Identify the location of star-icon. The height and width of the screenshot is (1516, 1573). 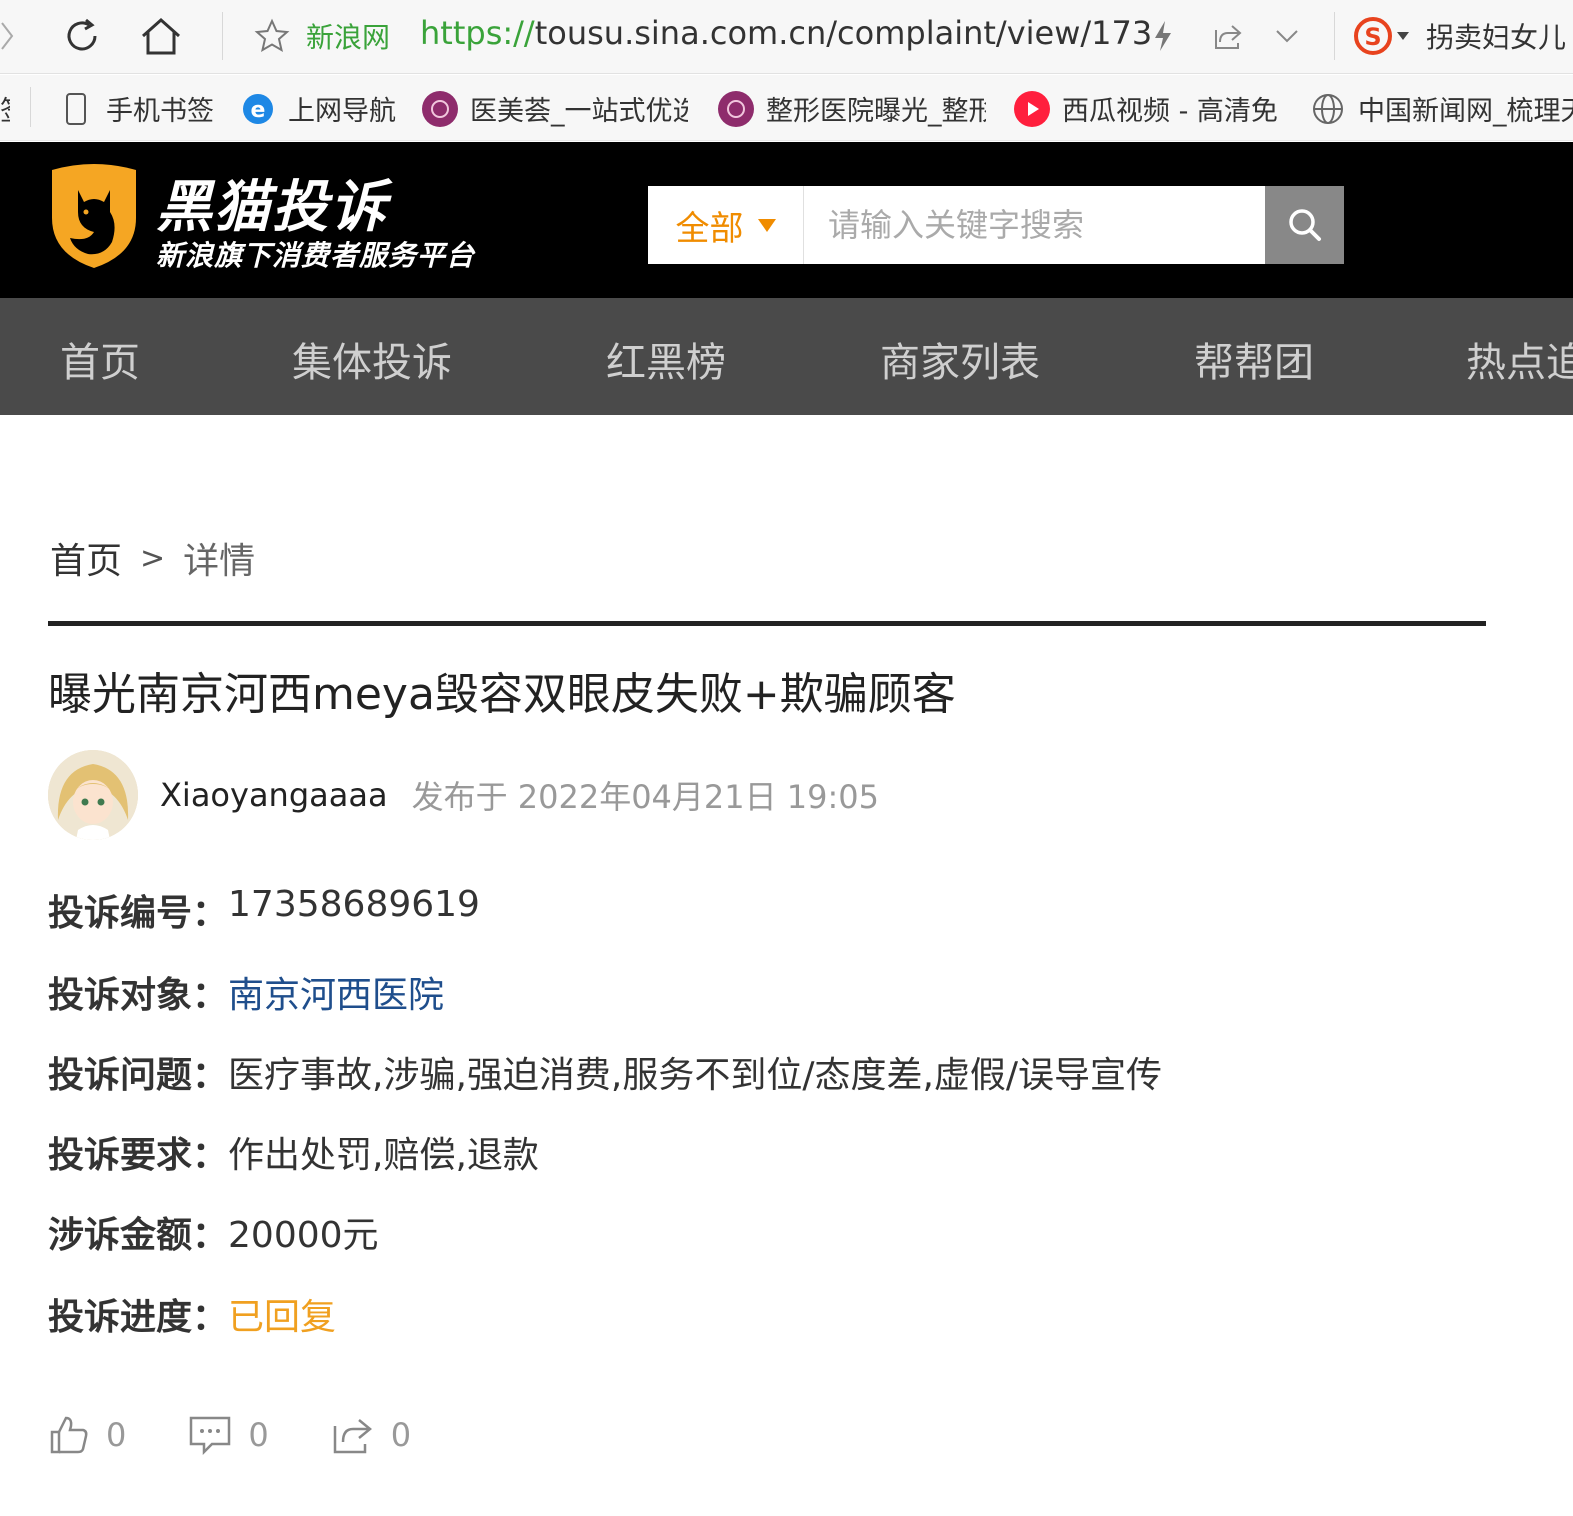
(272, 36).